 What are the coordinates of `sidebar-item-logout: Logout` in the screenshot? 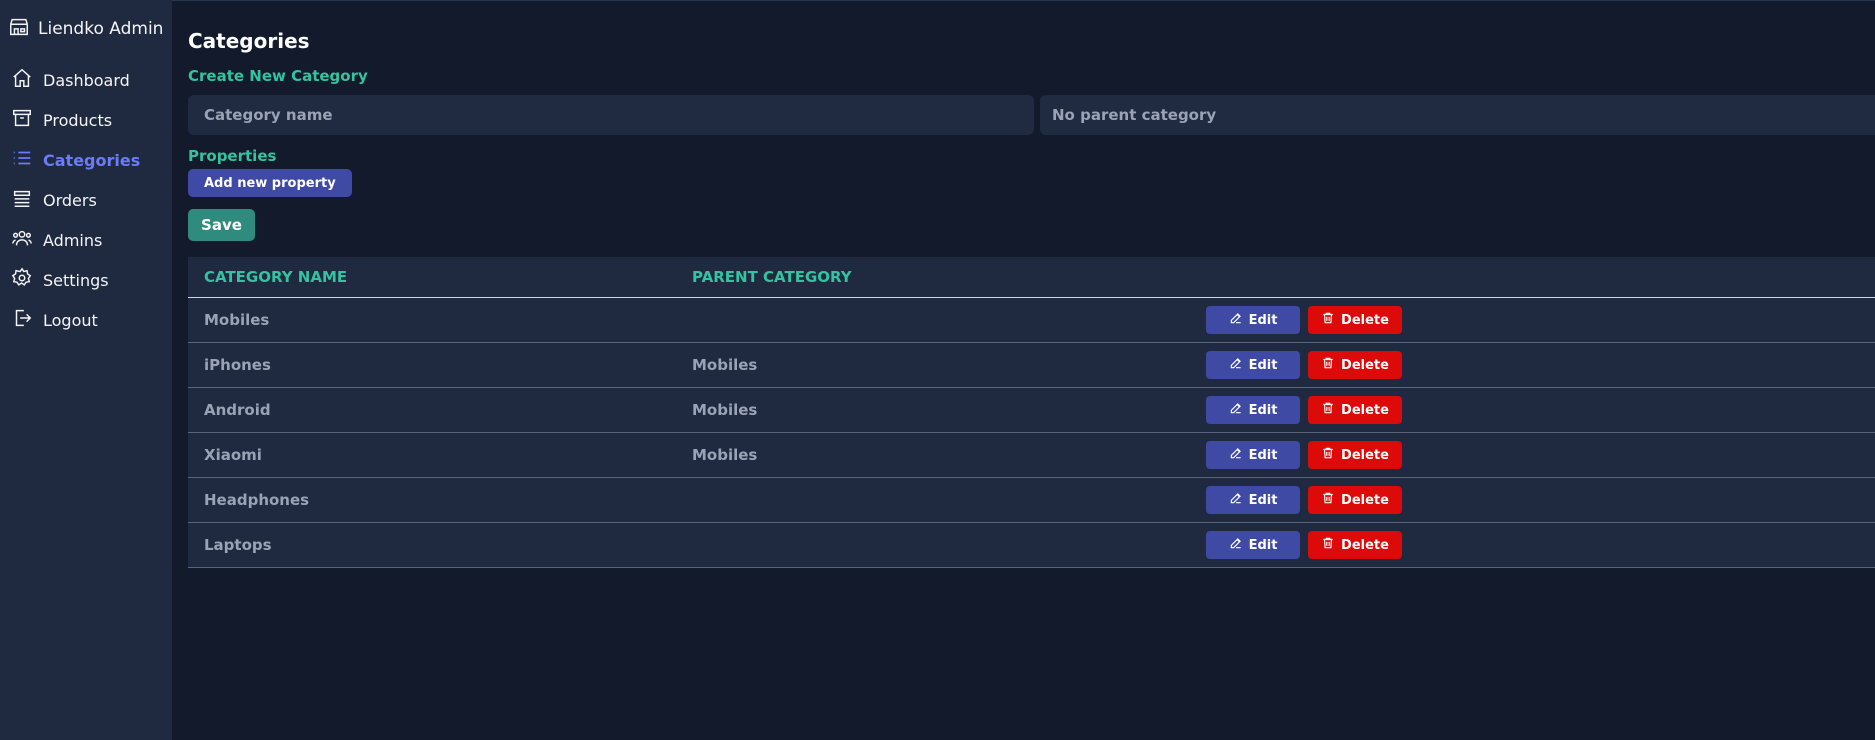 It's located at (86, 320).